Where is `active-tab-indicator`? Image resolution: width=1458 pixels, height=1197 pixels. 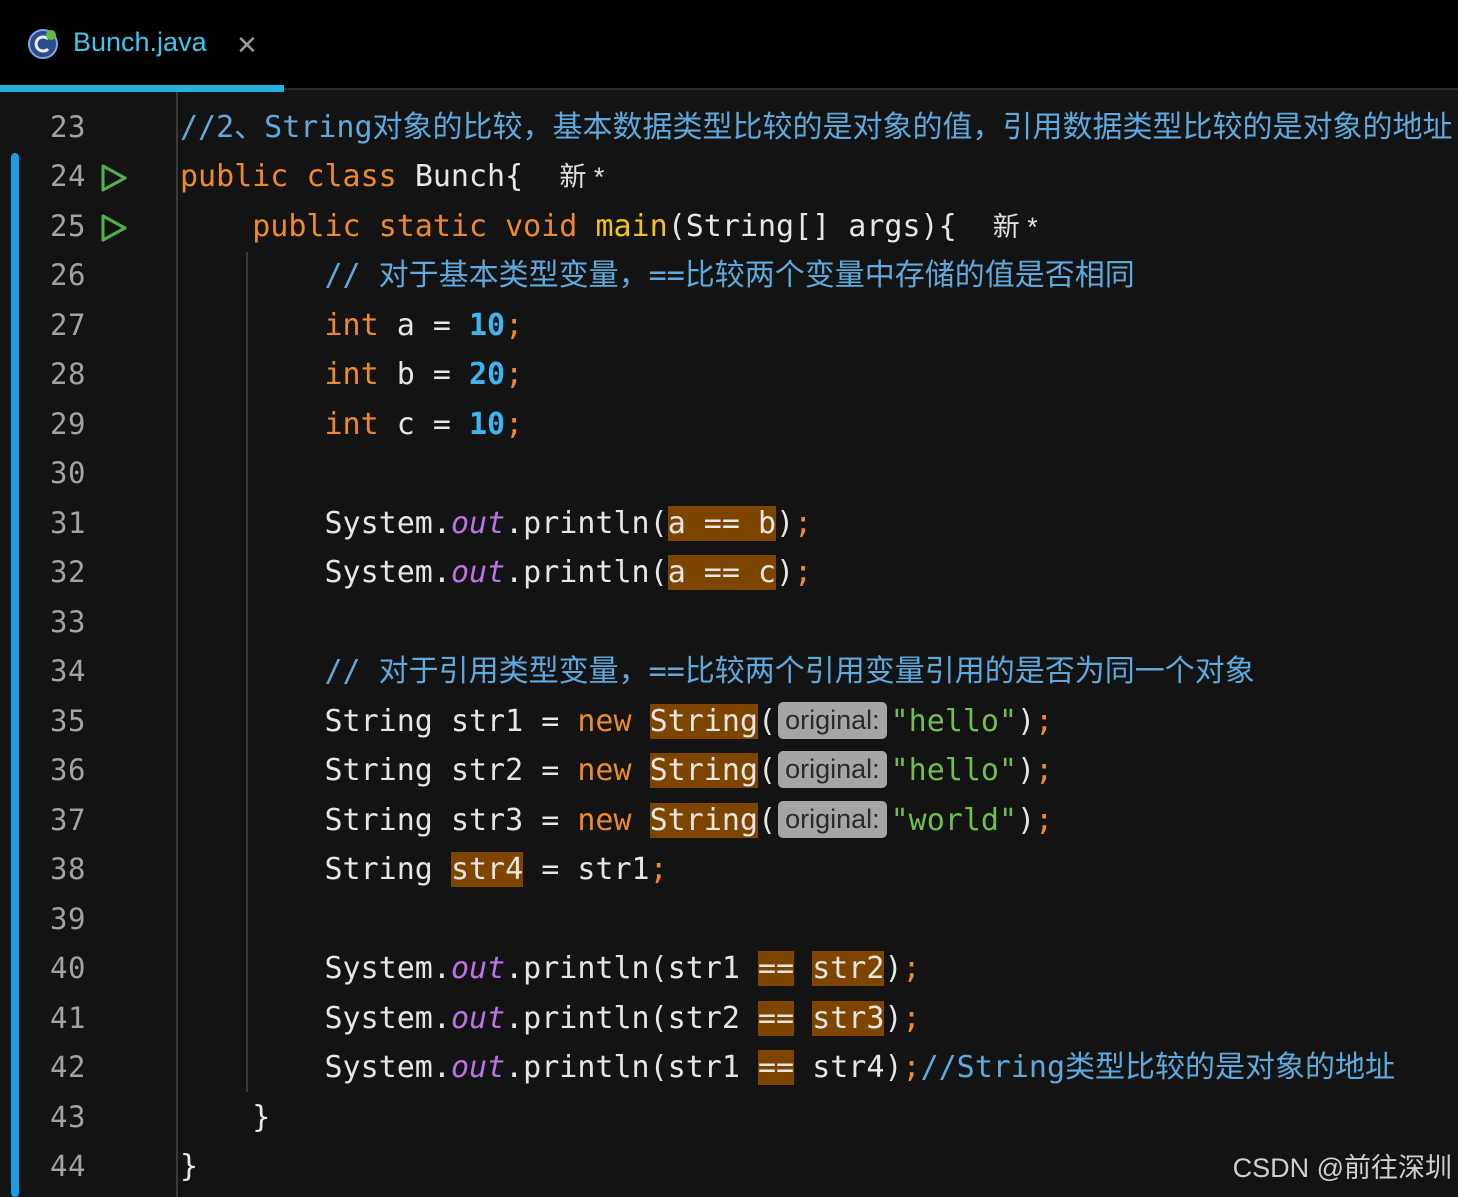
active-tab-indicator is located at coordinates (142, 88).